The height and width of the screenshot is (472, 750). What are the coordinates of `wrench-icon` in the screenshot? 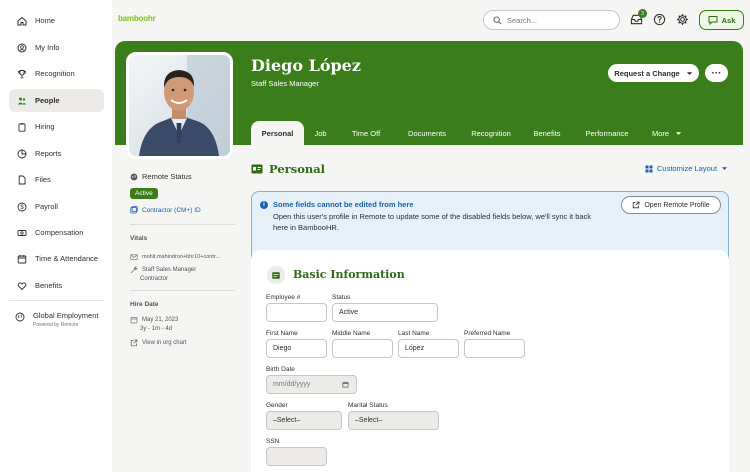 It's located at (134, 270).